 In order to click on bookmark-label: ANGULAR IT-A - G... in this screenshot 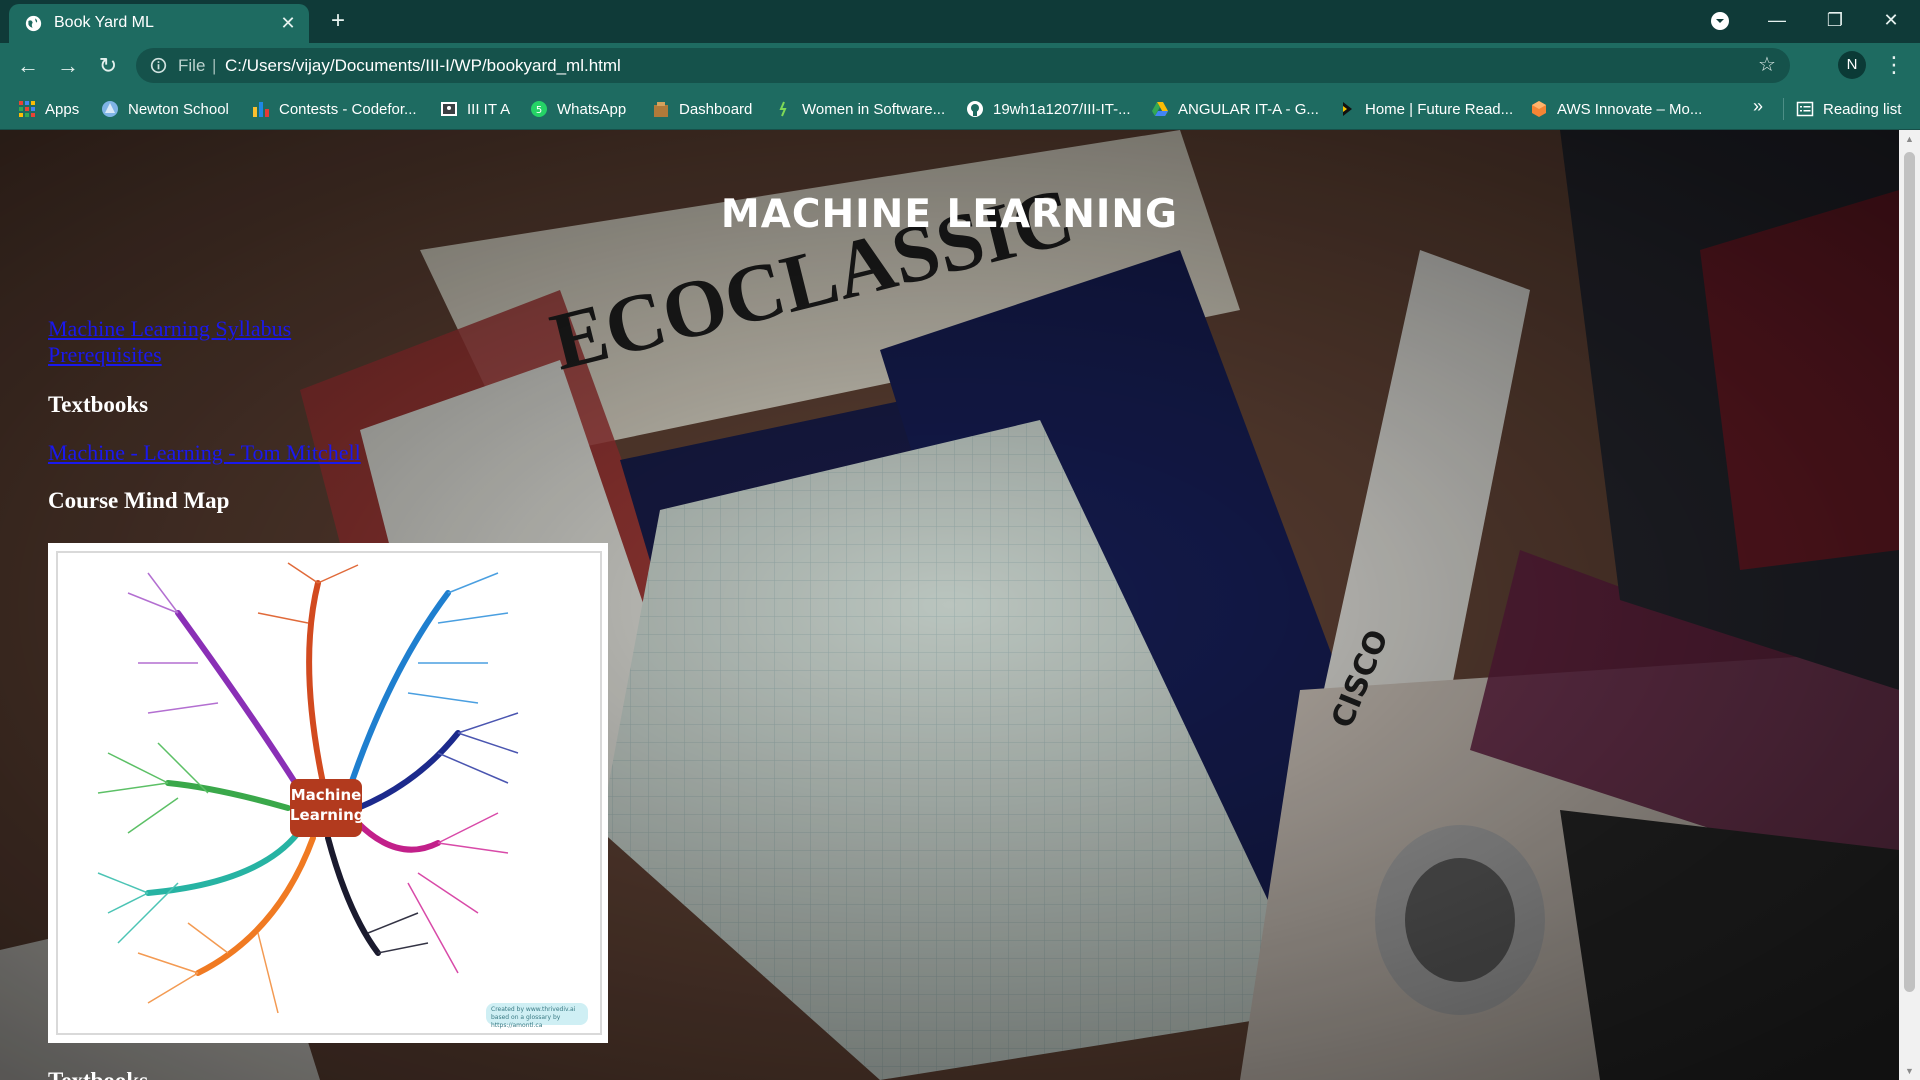, I will do `click(1248, 109)`.